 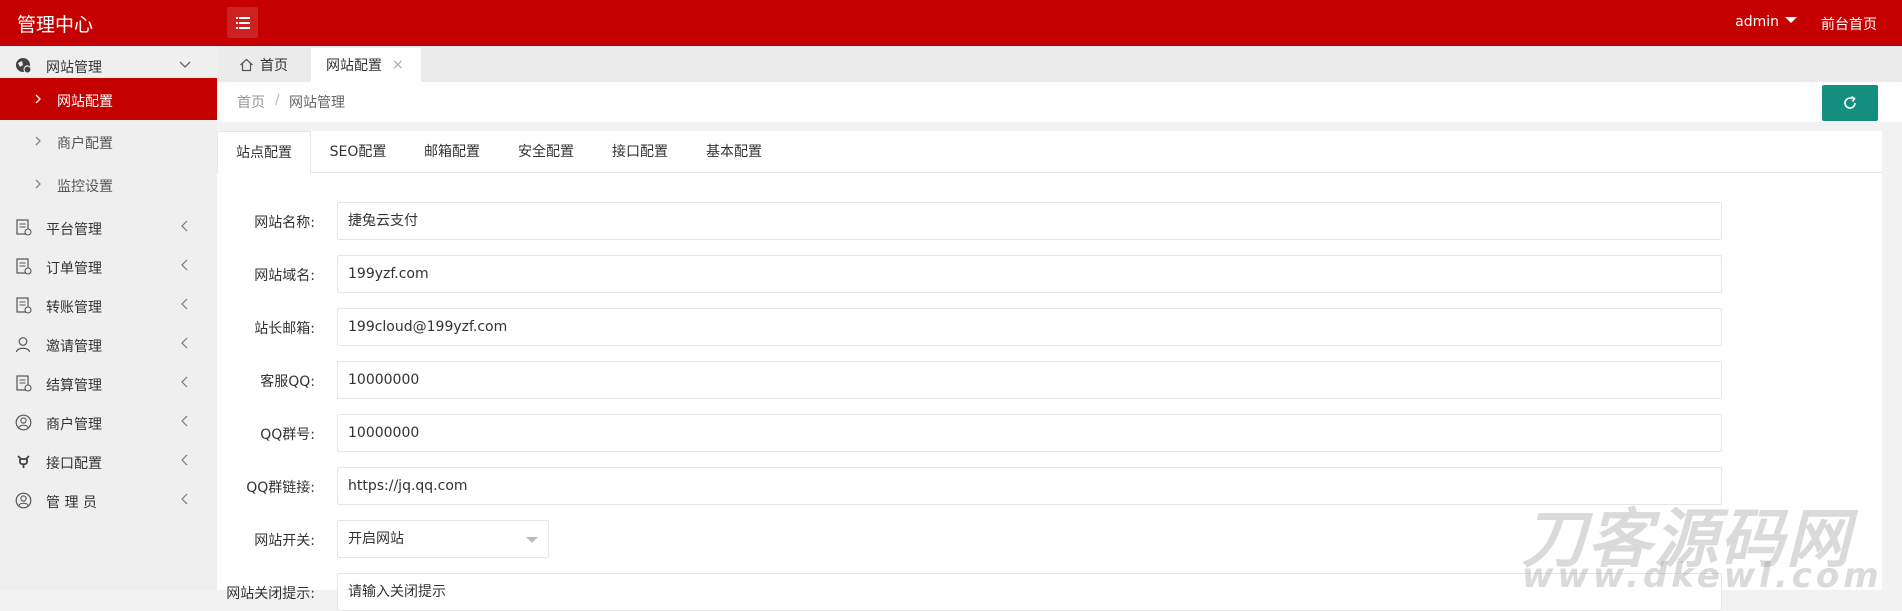 What do you see at coordinates (287, 382) in the screenshot?
I see `service-qq-label: 客服QQ:` at bounding box center [287, 382].